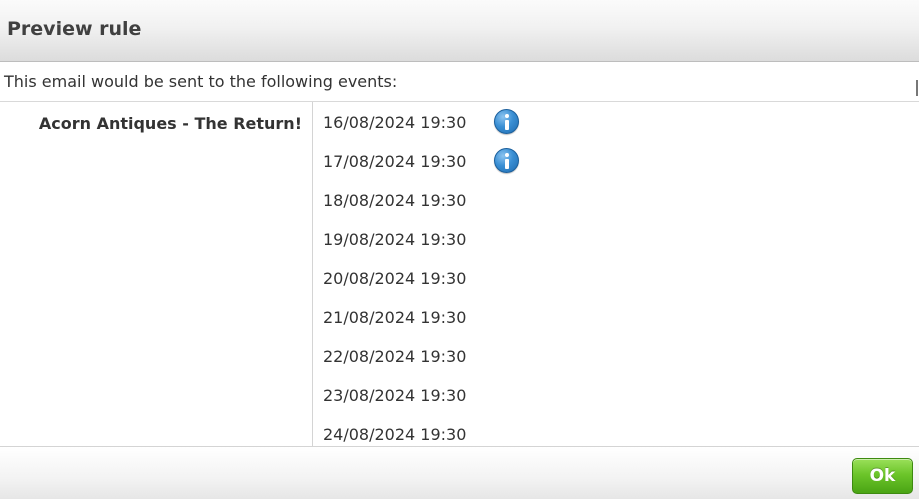 The height and width of the screenshot is (499, 919). What do you see at coordinates (882, 476) in the screenshot?
I see `ok-button: Ok` at bounding box center [882, 476].